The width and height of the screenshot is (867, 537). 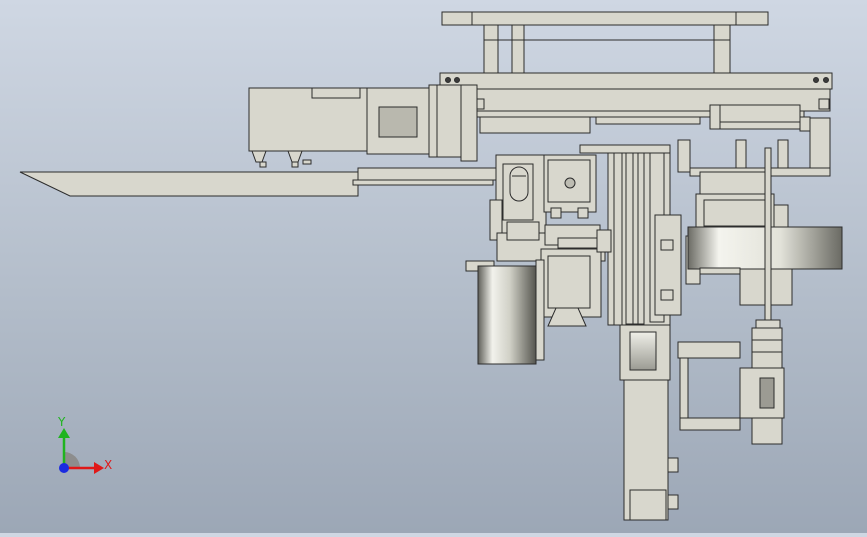 What do you see at coordinates (84, 444) in the screenshot?
I see `coordinate-triad: Y X` at bounding box center [84, 444].